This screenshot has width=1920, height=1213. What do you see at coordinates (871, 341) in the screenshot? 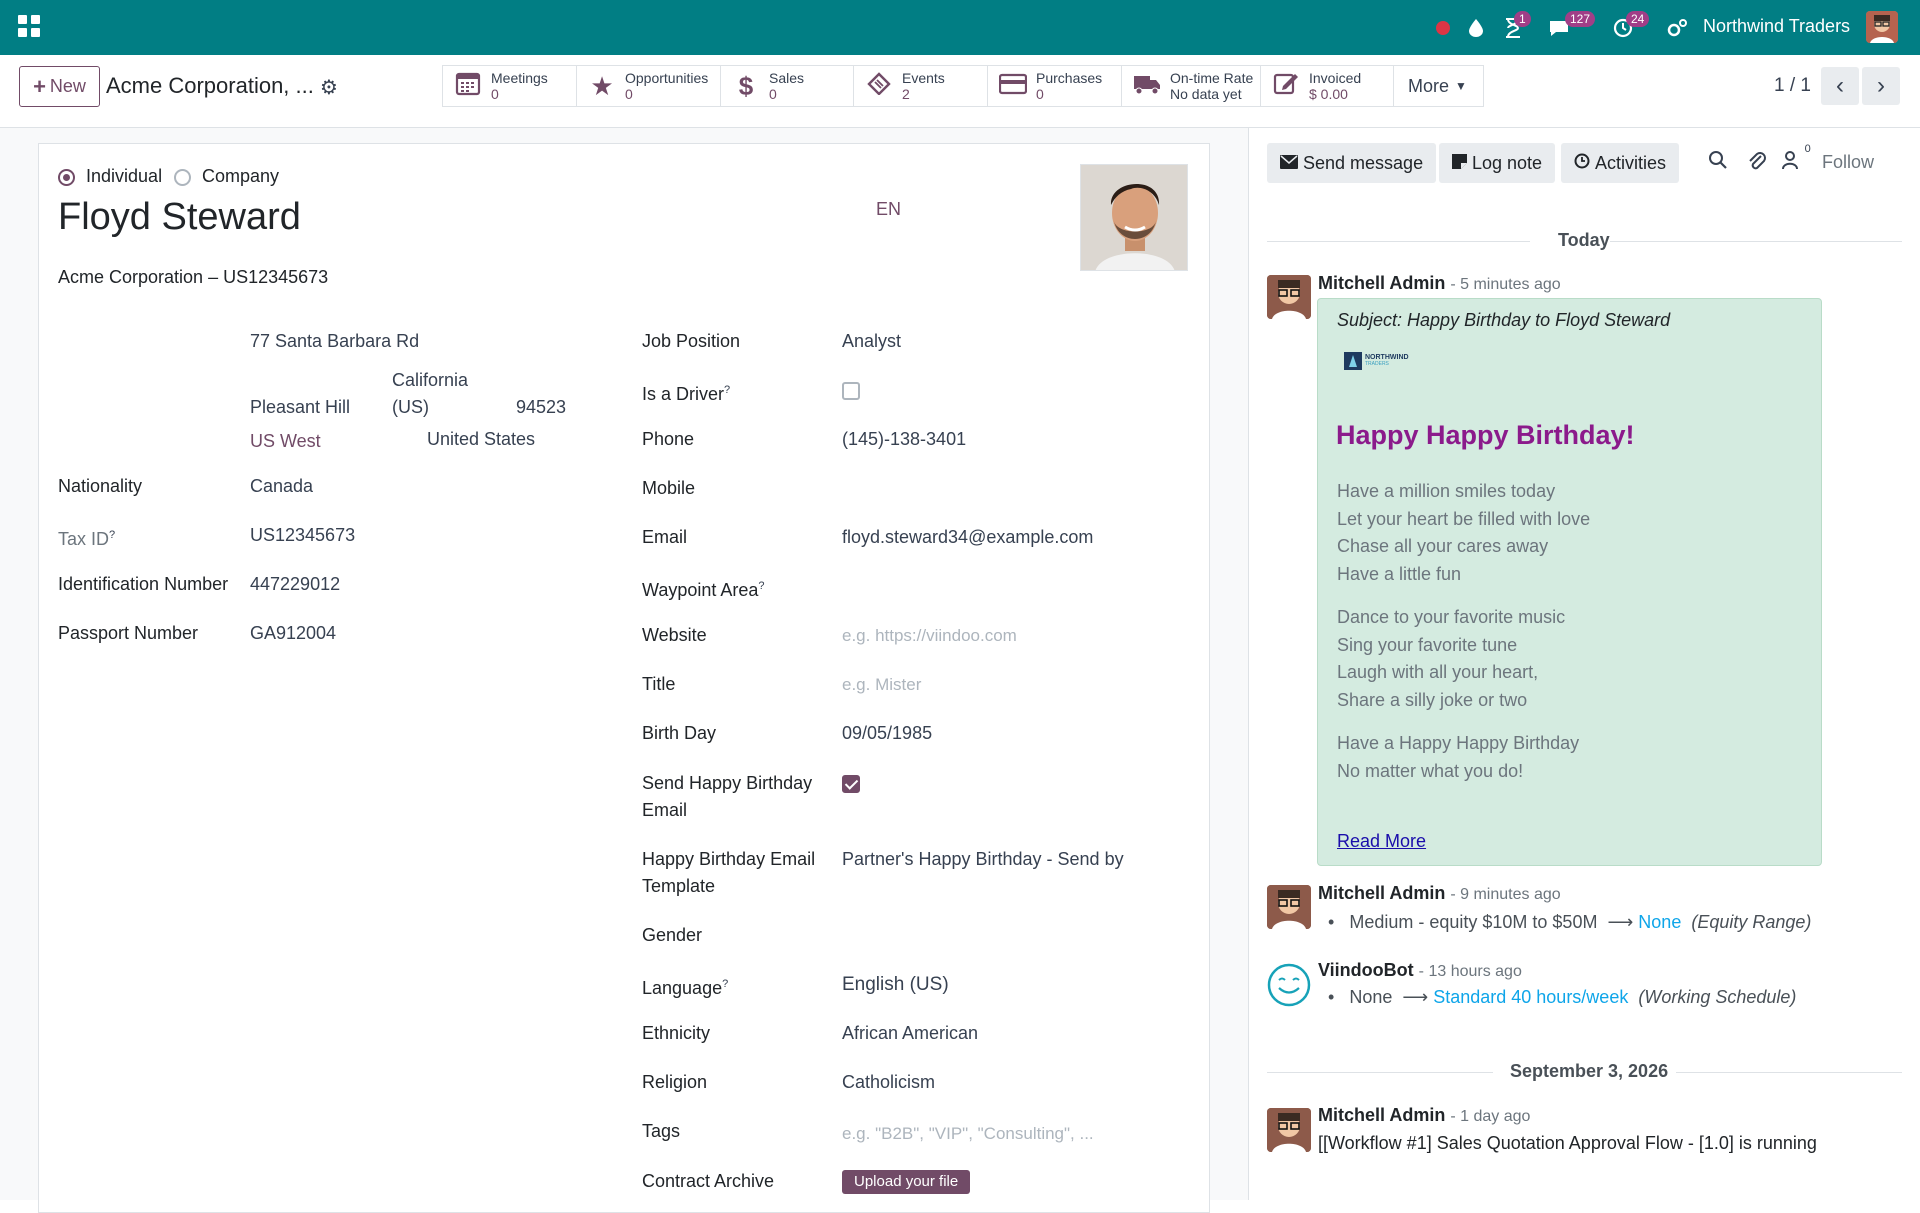
I see `job-position-value: Analyst` at bounding box center [871, 341].